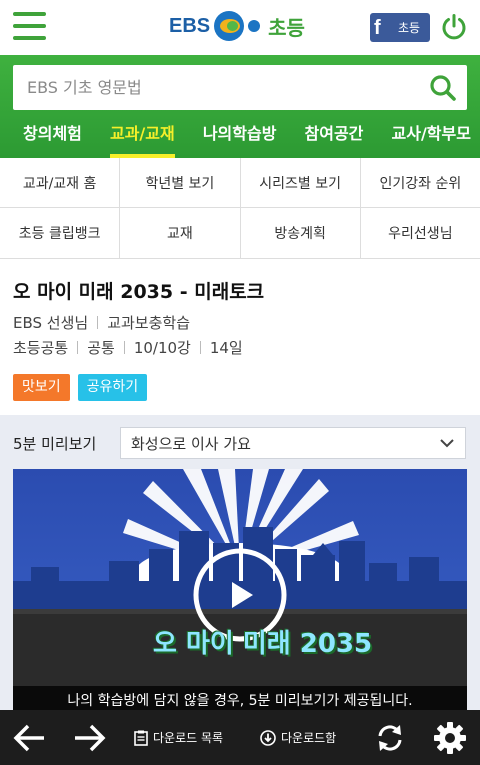 This screenshot has height=765, width=480. Describe the element at coordinates (409, 28) in the screenshot. I see `facebook-label: 초등` at that location.